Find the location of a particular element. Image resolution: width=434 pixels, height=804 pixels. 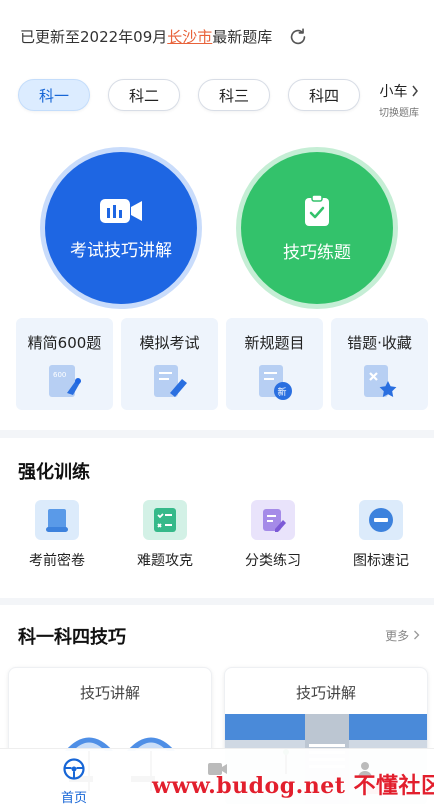

training-label: 图标速记 is located at coordinates (381, 561).